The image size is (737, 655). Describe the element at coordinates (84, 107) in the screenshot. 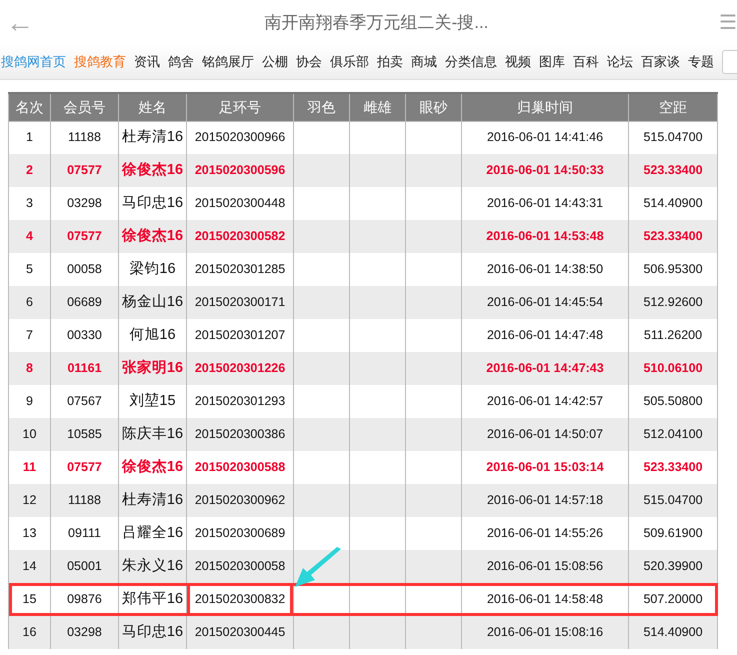

I see `column-header: 会员号` at that location.